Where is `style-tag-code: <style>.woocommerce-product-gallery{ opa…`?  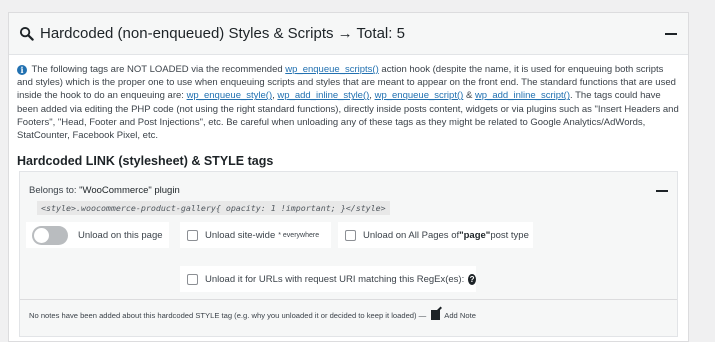 style-tag-code: <style>.woocommerce-product-gallery{ opa… is located at coordinates (213, 208).